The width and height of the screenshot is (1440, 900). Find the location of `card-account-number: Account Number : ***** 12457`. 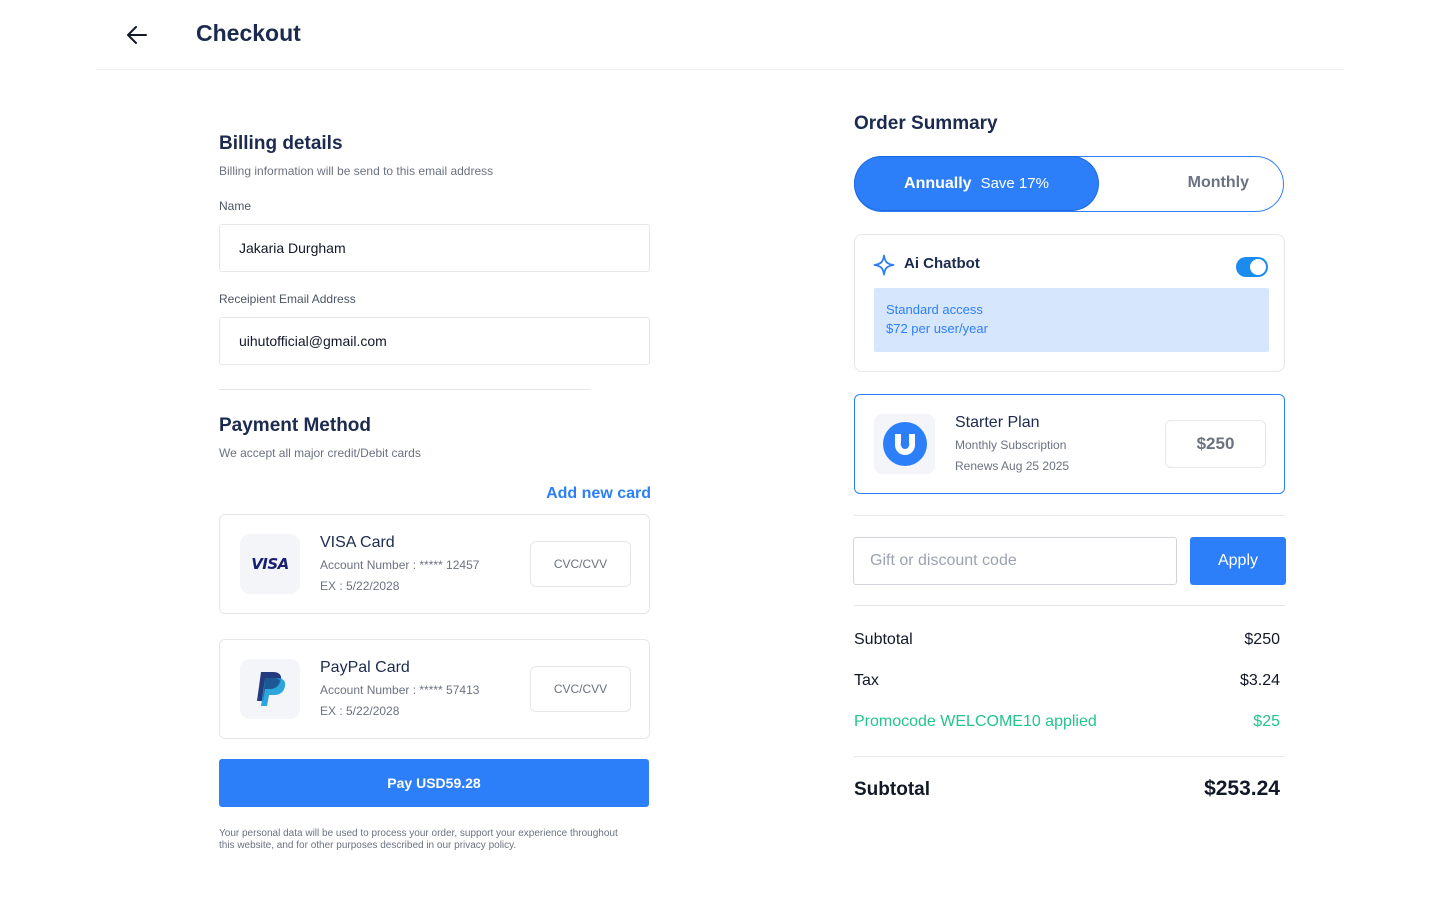

card-account-number: Account Number : ***** 12457 is located at coordinates (400, 565).